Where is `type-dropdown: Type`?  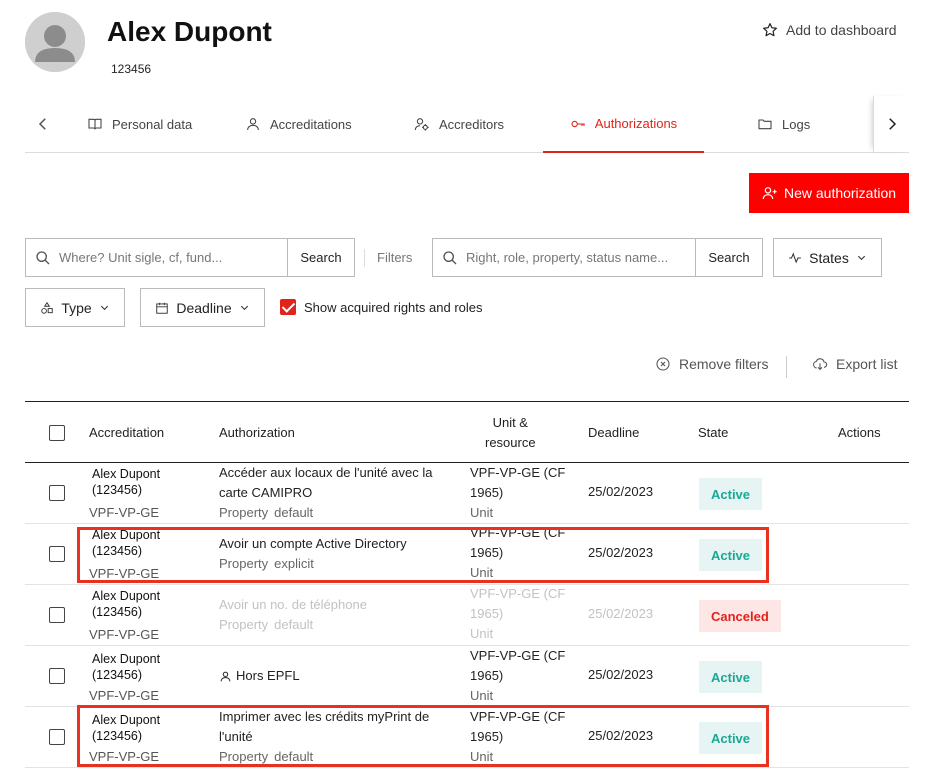 type-dropdown: Type is located at coordinates (75, 307).